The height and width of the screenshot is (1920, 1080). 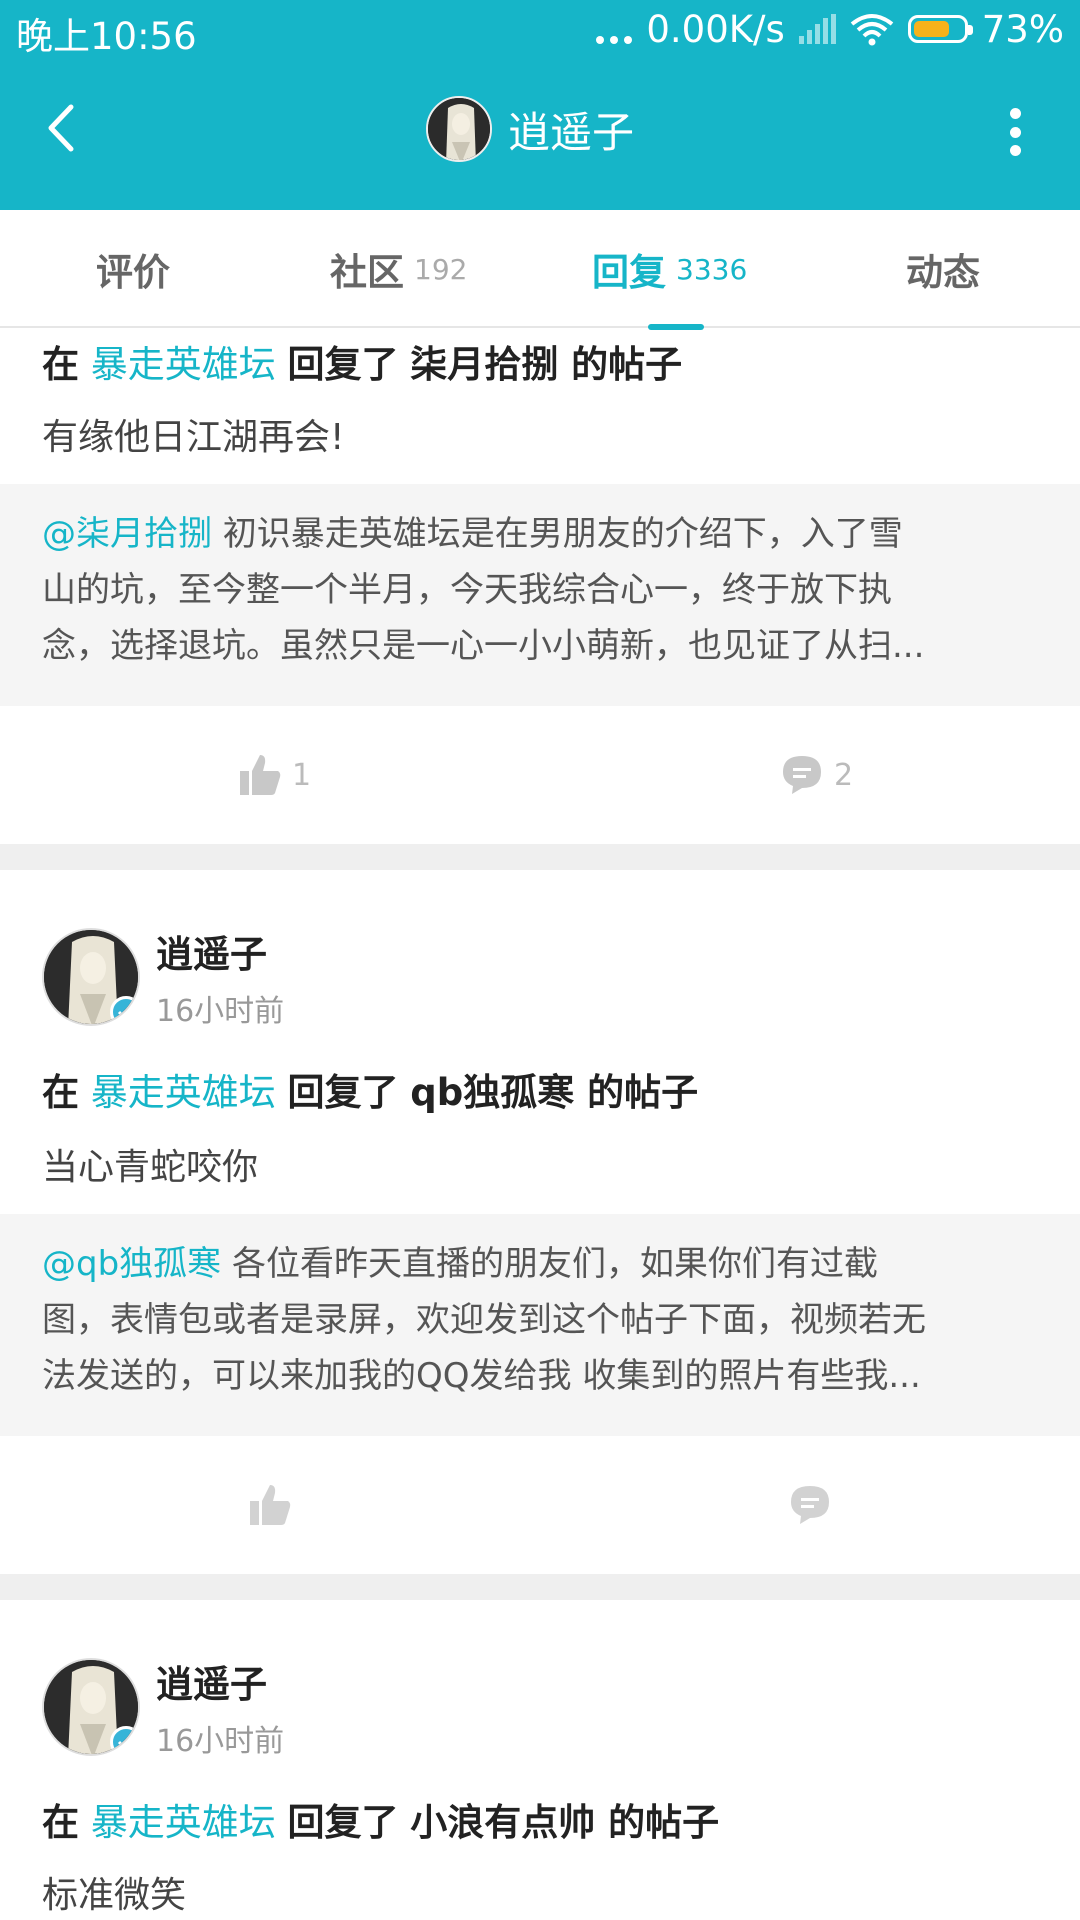 I want to click on comment-count: 2, so click(x=844, y=775).